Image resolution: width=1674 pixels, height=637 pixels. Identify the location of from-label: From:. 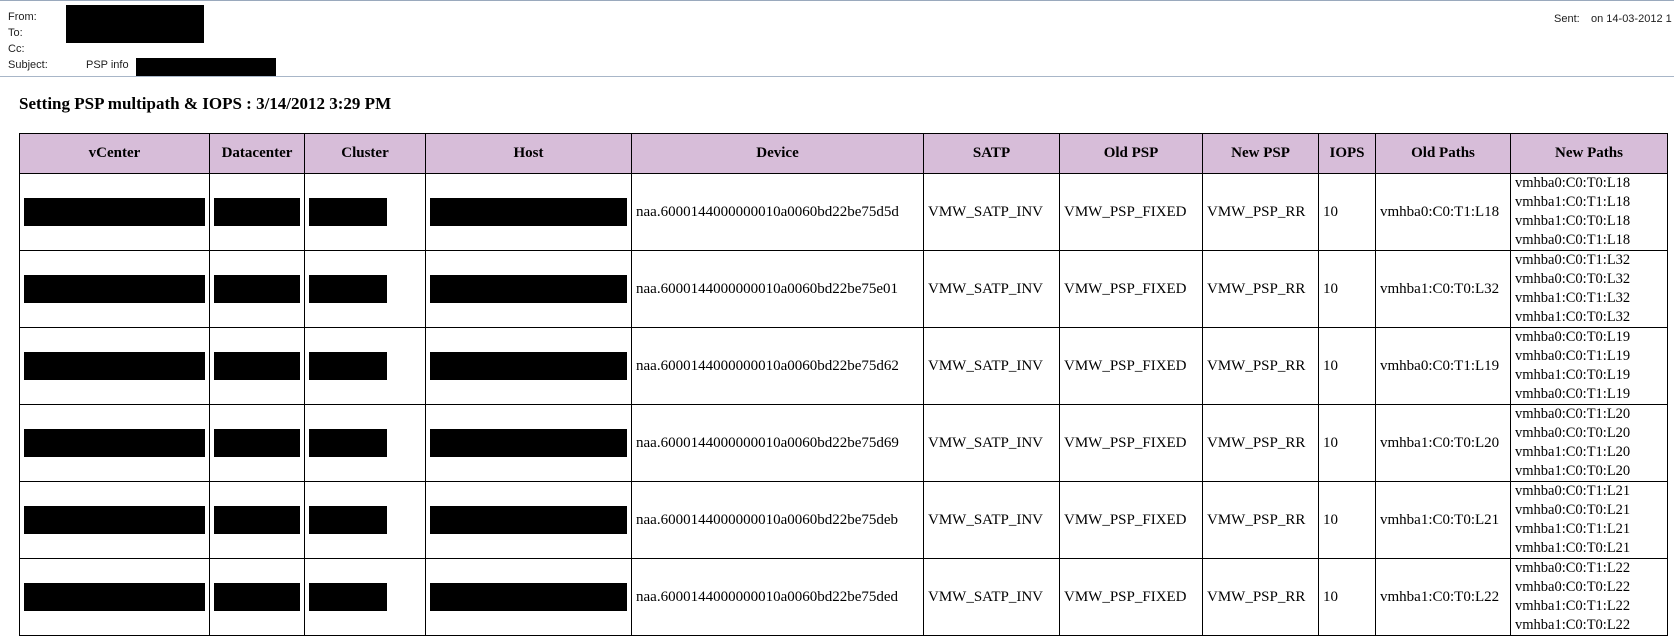
(22, 17).